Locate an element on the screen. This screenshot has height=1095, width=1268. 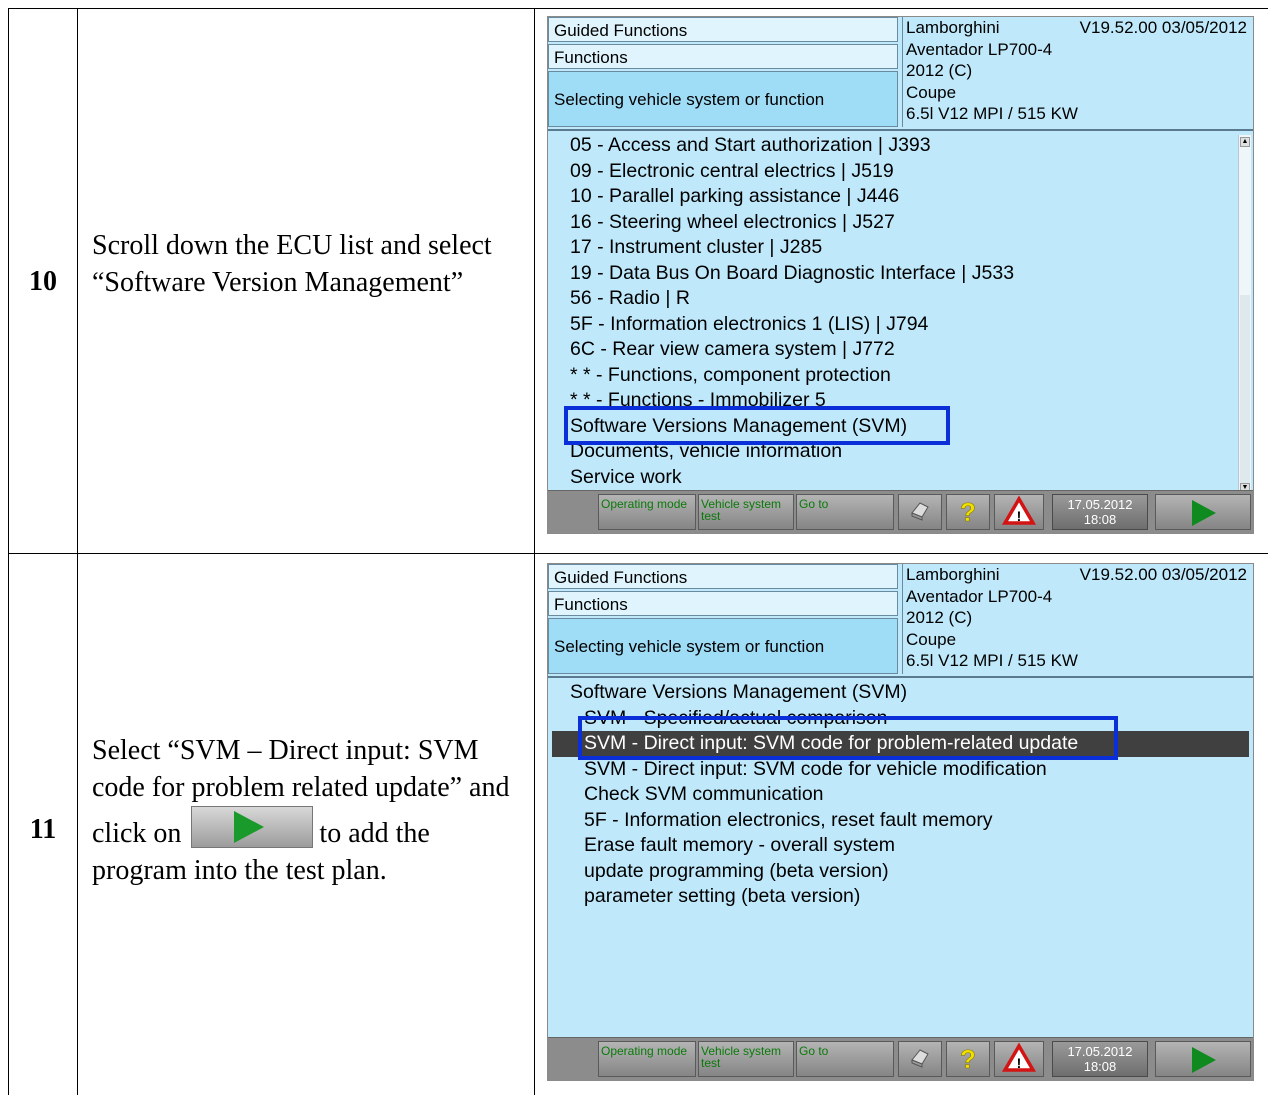
step-number: 11 is located at coordinates (43, 829).